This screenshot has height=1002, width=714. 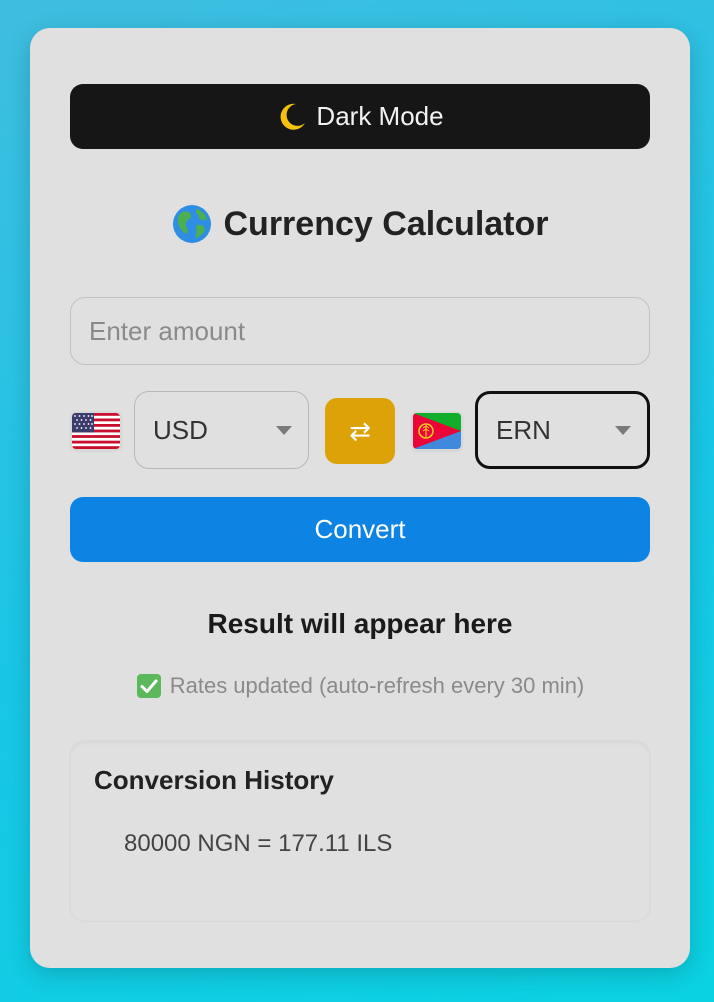 What do you see at coordinates (380, 116) in the screenshot?
I see `dark-mode-label: Dark Mode` at bounding box center [380, 116].